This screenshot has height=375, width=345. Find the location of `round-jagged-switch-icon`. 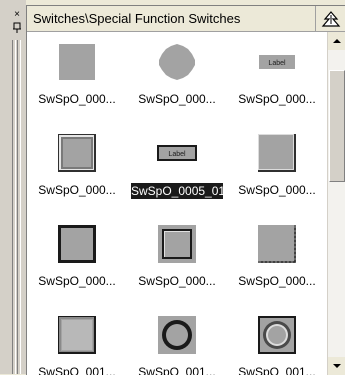

round-jagged-switch-icon is located at coordinates (177, 62).